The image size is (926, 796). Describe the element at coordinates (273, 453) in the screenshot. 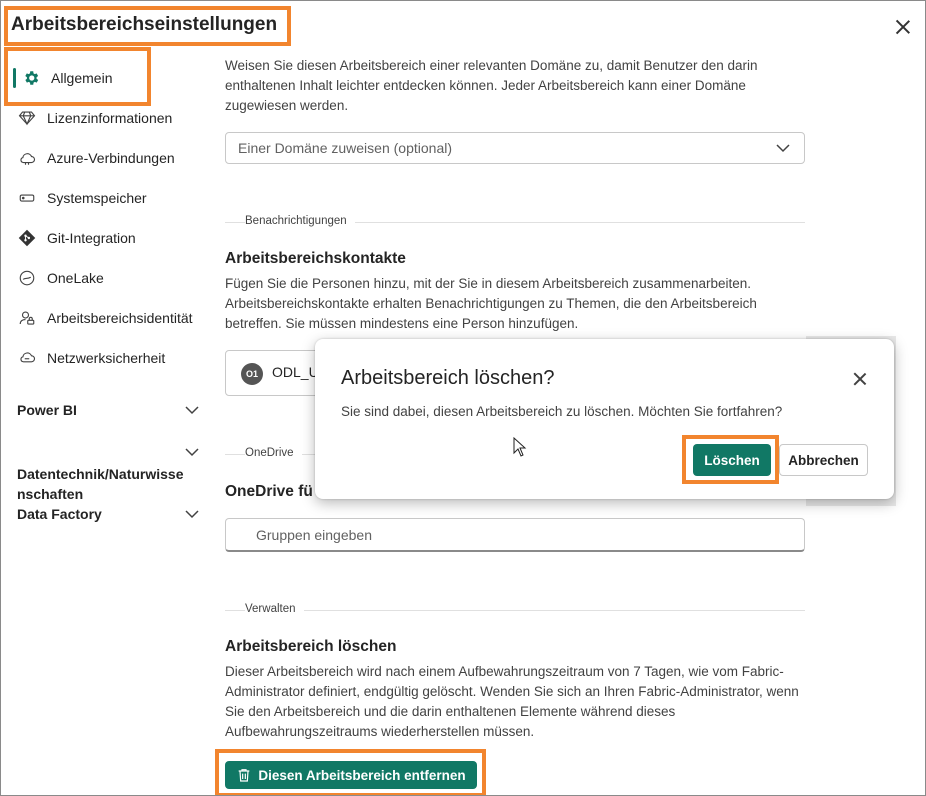

I see `onedrive-label: OneDrive` at that location.